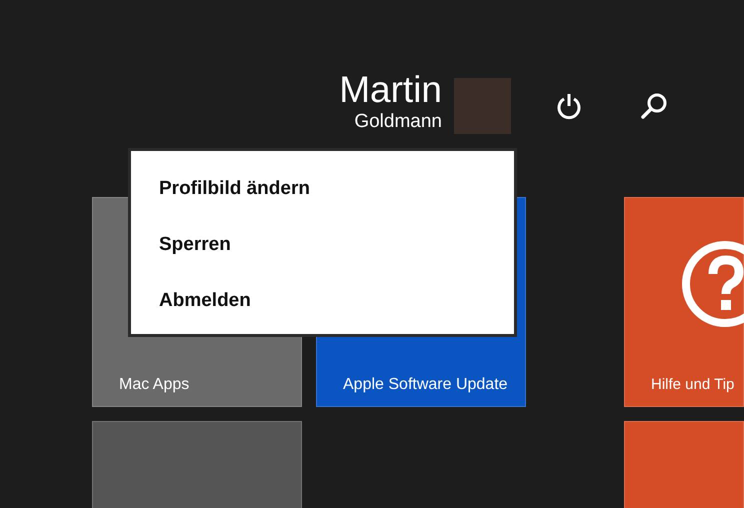 This screenshot has width=744, height=508. Describe the element at coordinates (322, 189) in the screenshot. I see `menu-item: Profilbild ändern` at that location.